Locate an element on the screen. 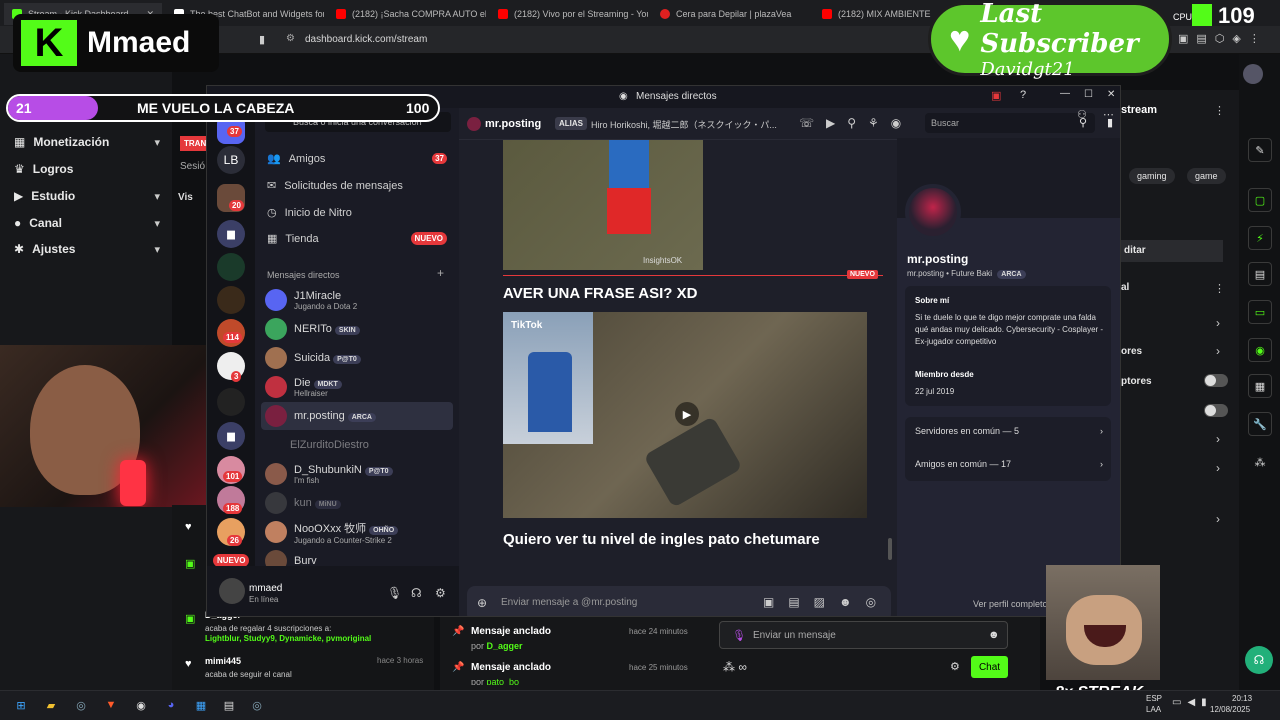  app-icon: ▤ is located at coordinates (229, 705).